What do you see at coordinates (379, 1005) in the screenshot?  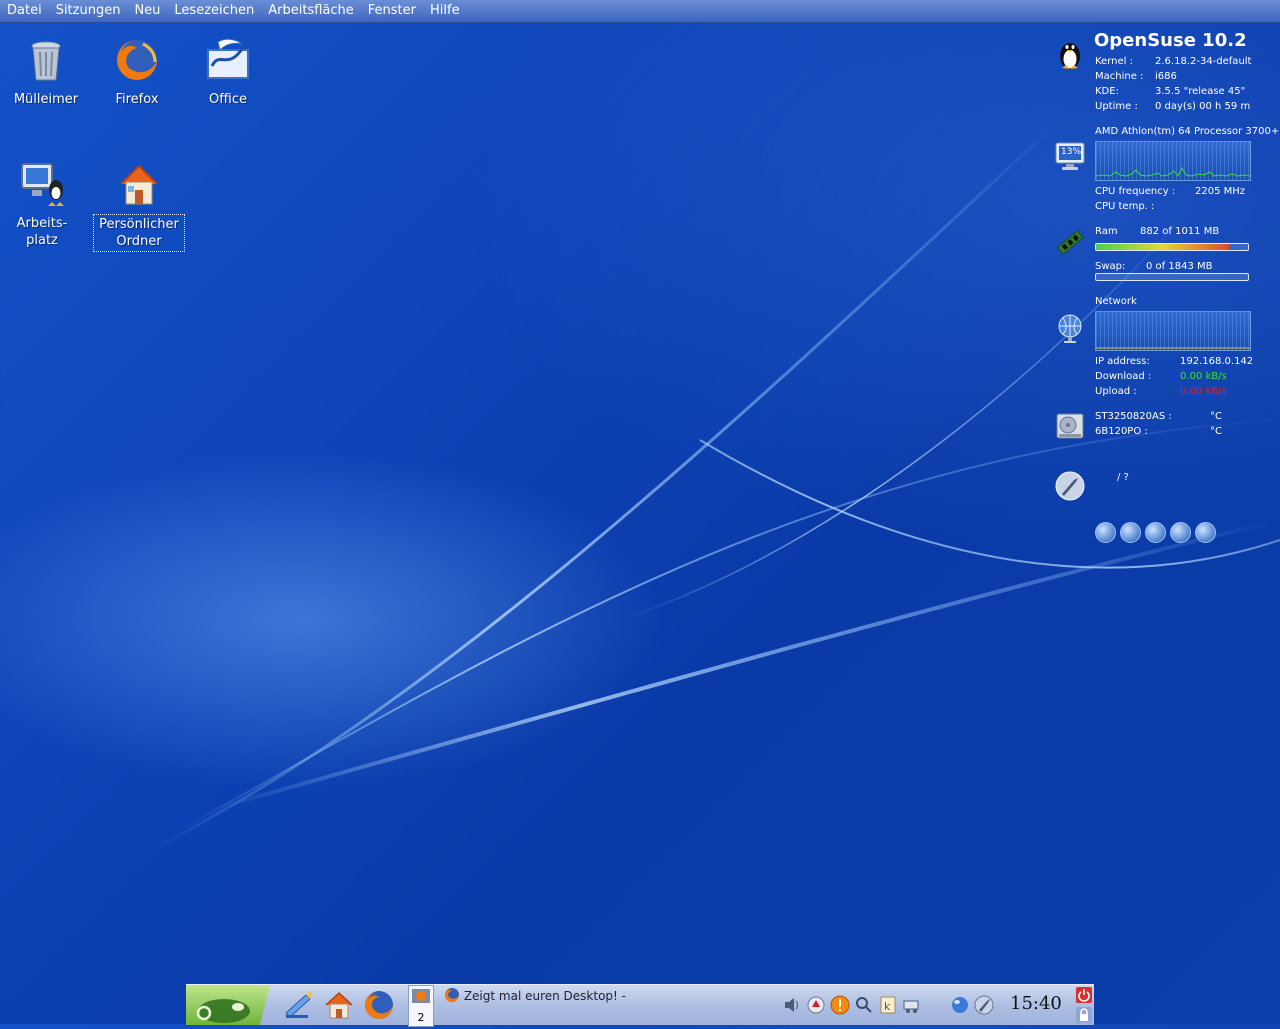 I see `firefox-launcher-icon` at bounding box center [379, 1005].